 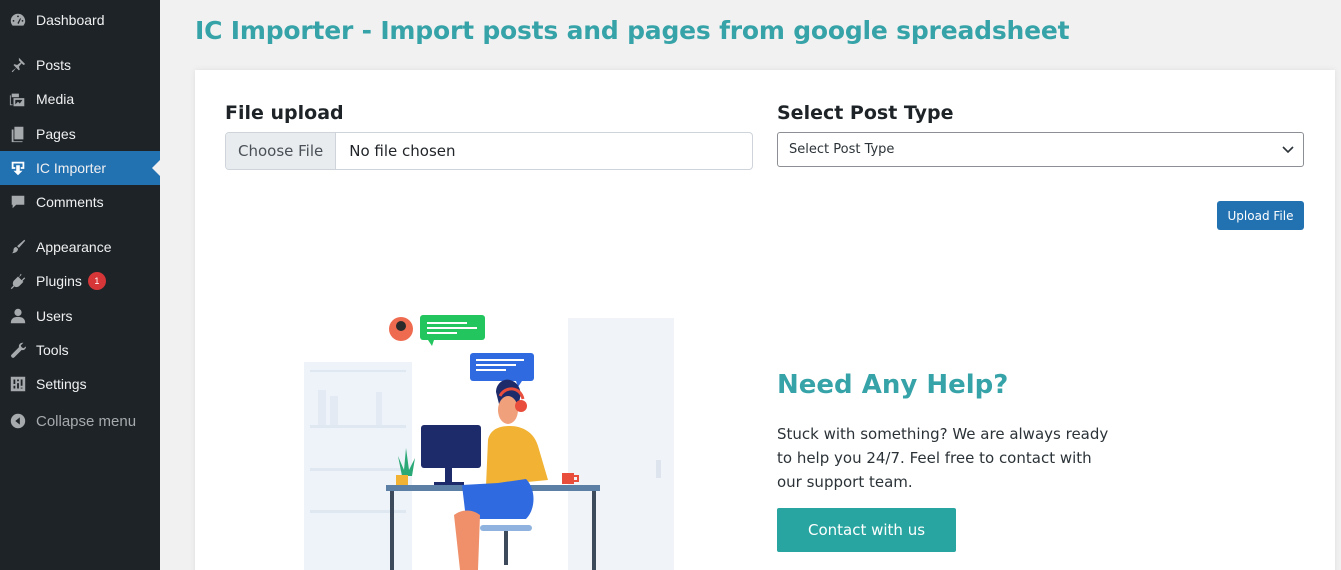 I want to click on sidebar-item-media: Media, so click(x=80, y=99).